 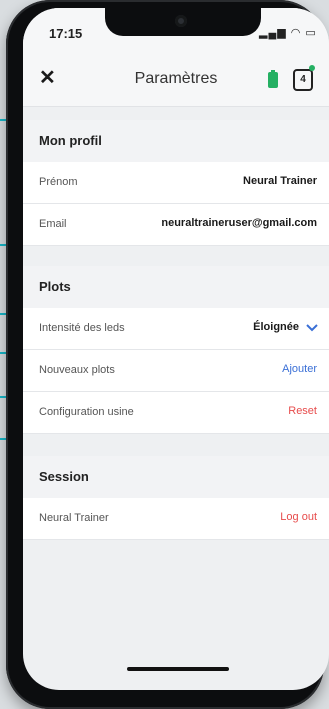 I want to click on reset-button: Reset, so click(x=302, y=411).